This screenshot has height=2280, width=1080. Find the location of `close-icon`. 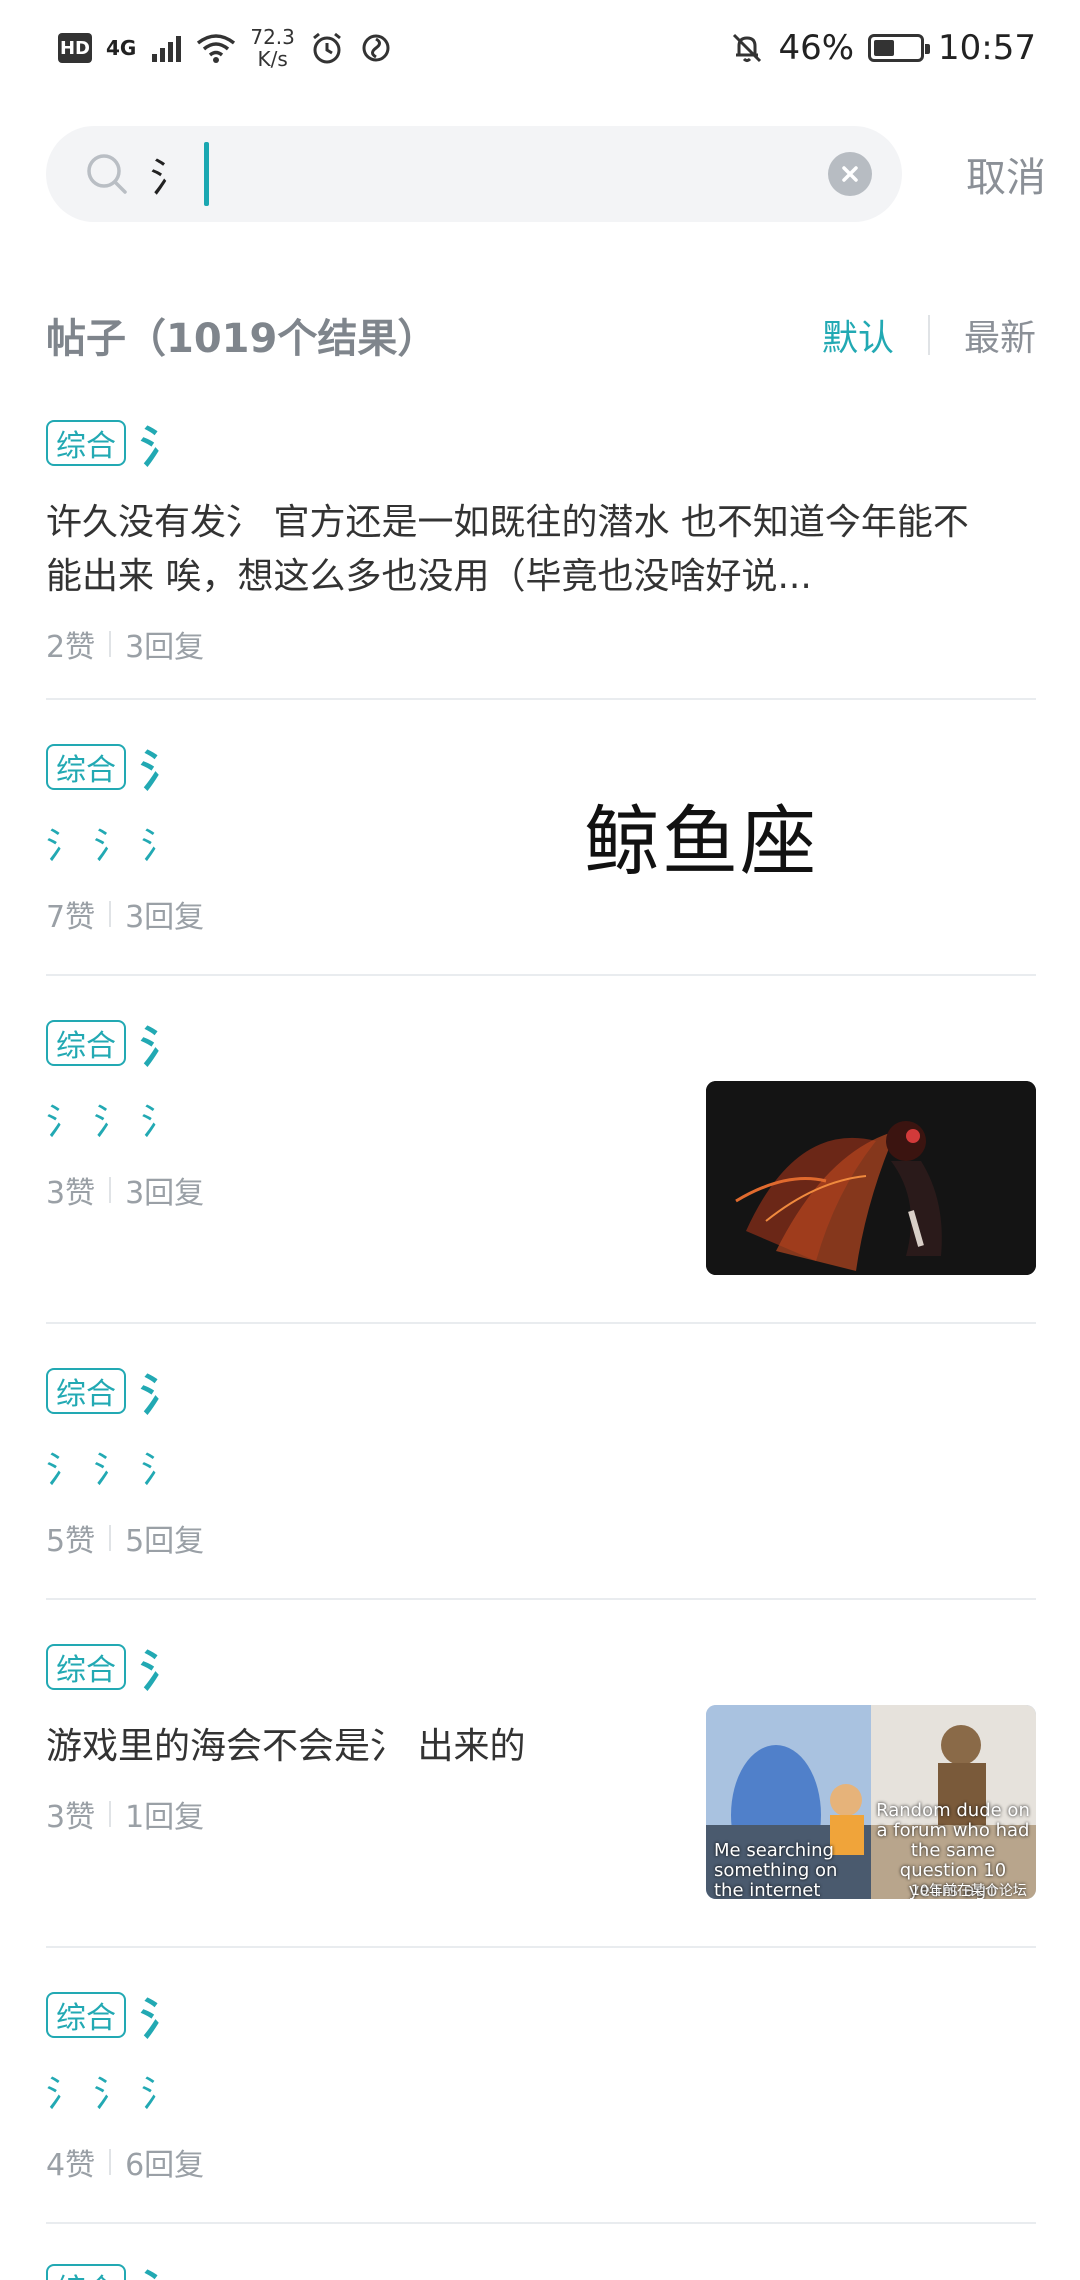

close-icon is located at coordinates (850, 174).